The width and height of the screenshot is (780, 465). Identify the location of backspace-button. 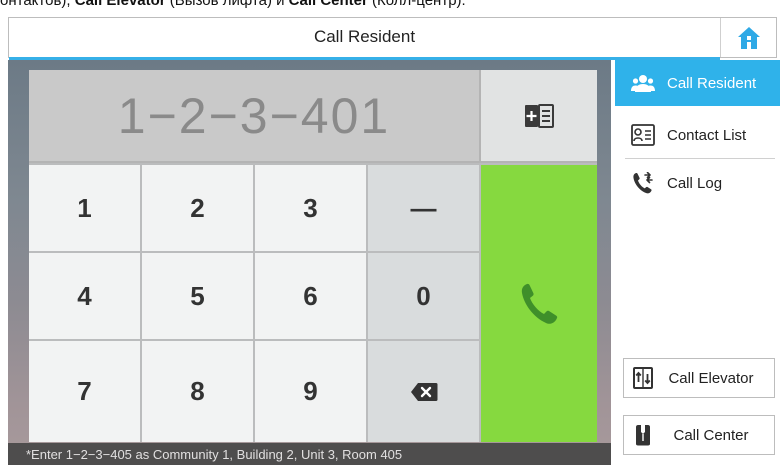
(423, 391).